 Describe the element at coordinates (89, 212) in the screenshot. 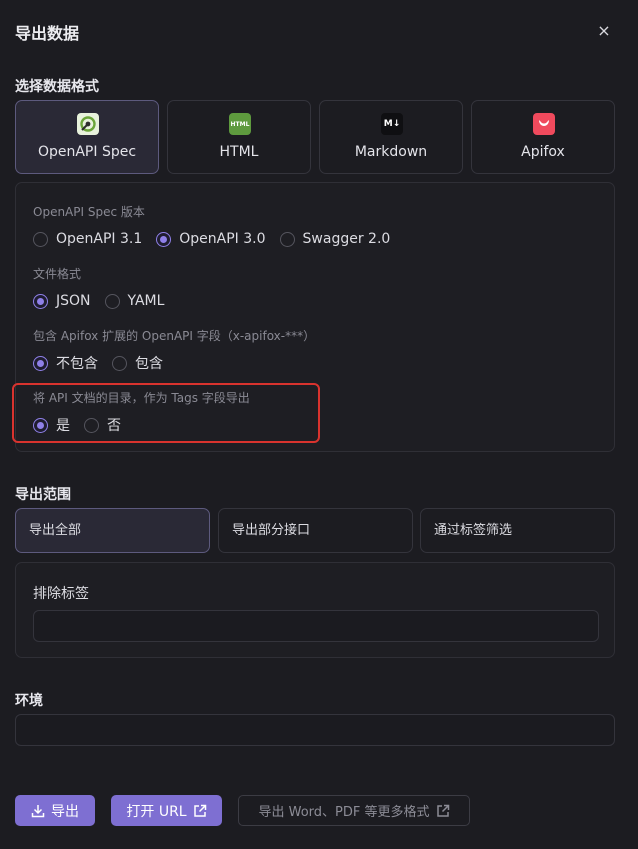

I see `spec-version-label: OpenAPI Spec 版本` at that location.